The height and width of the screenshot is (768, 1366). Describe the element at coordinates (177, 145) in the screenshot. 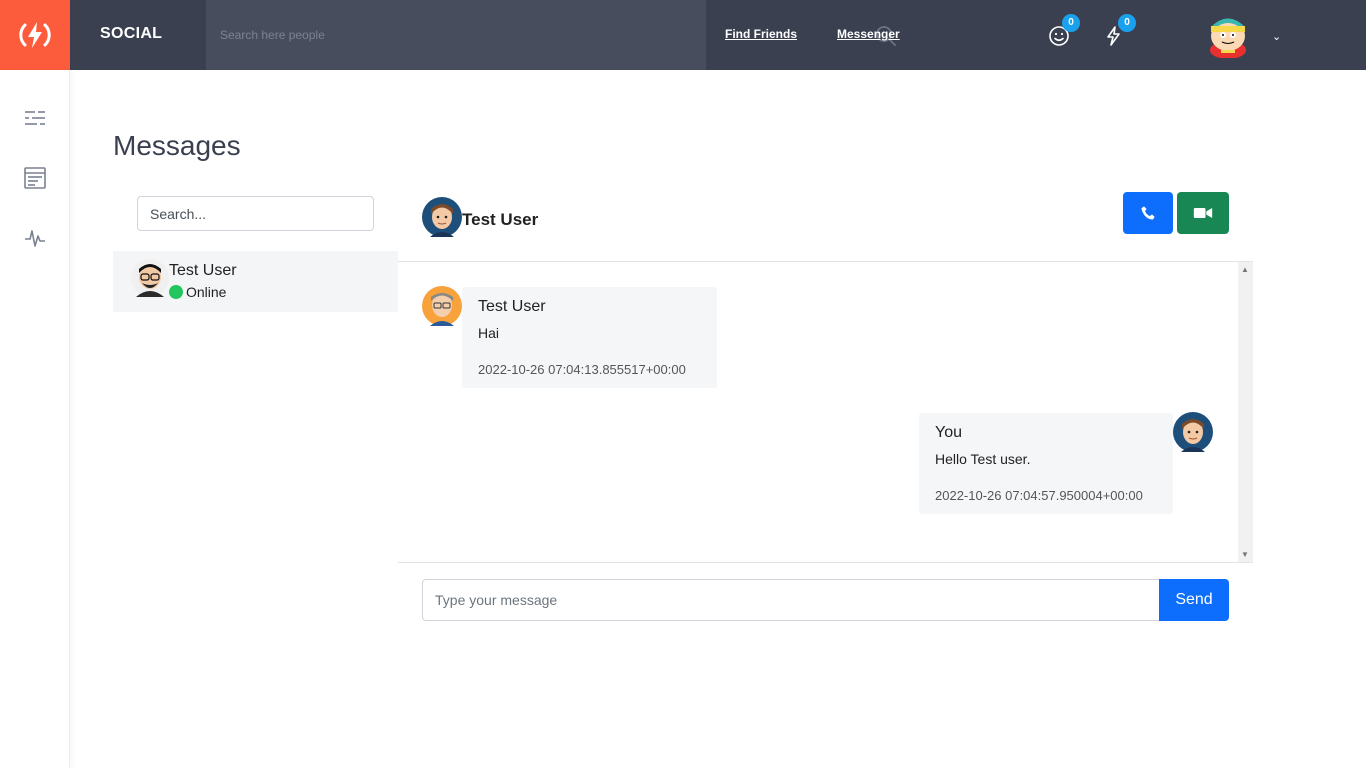

I see `page-title: Messages` at that location.